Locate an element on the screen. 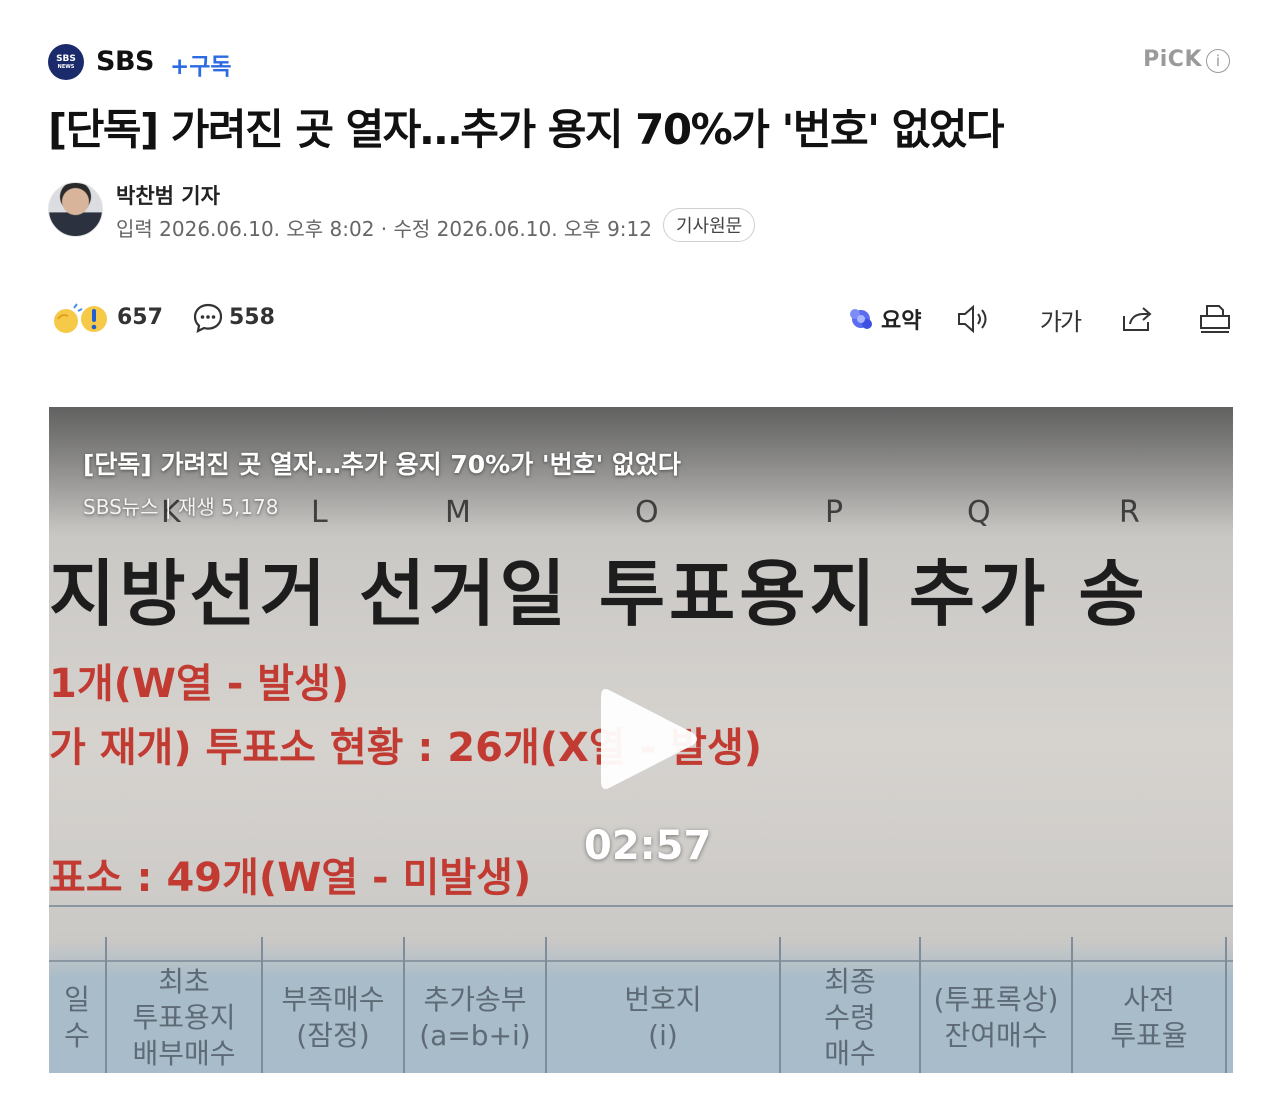  table-header-text: (투표록상) 잔여매수 is located at coordinates (996, 1017).